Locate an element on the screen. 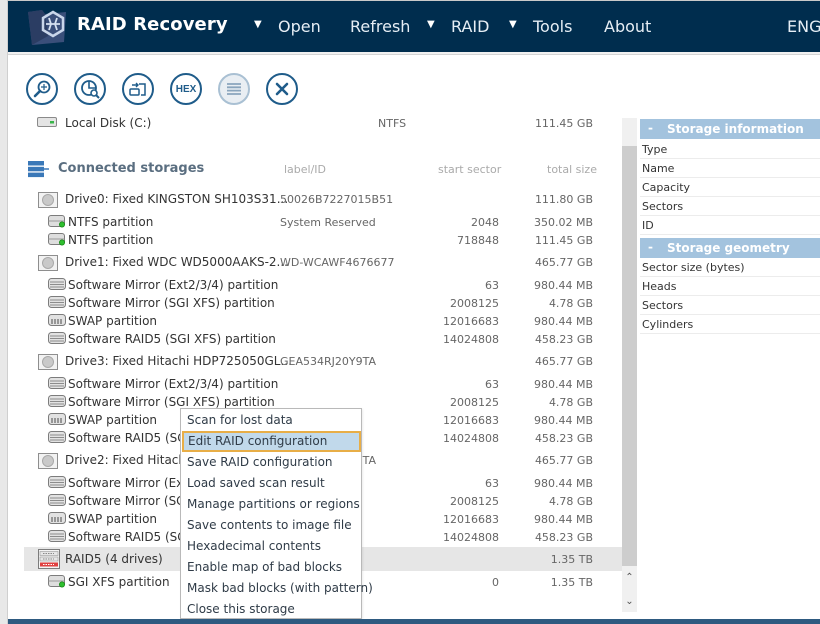 The height and width of the screenshot is (624, 820). close-icon is located at coordinates (282, 89).